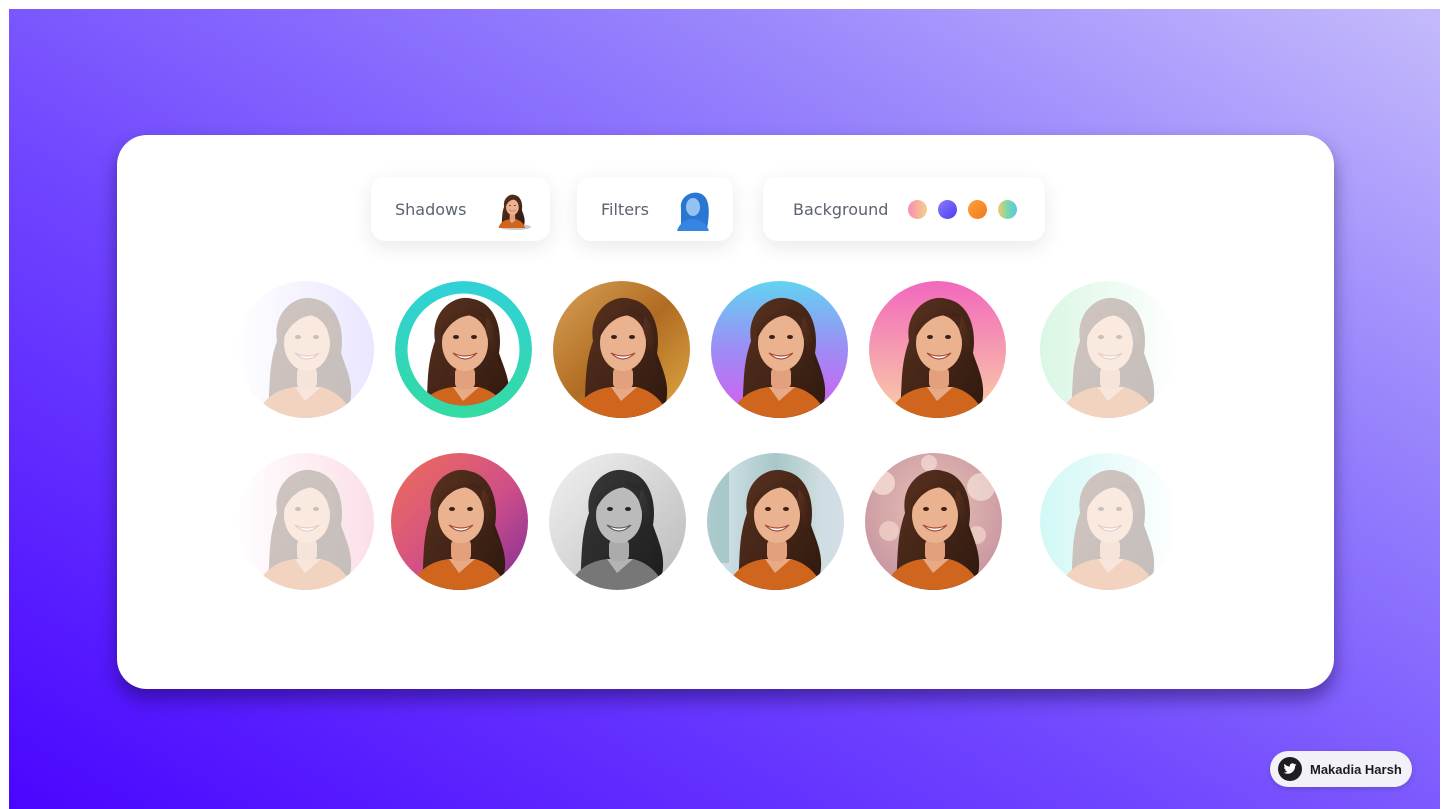  Describe the element at coordinates (937, 349) in the screenshot. I see `avatar-pink-peach-gradient` at that location.